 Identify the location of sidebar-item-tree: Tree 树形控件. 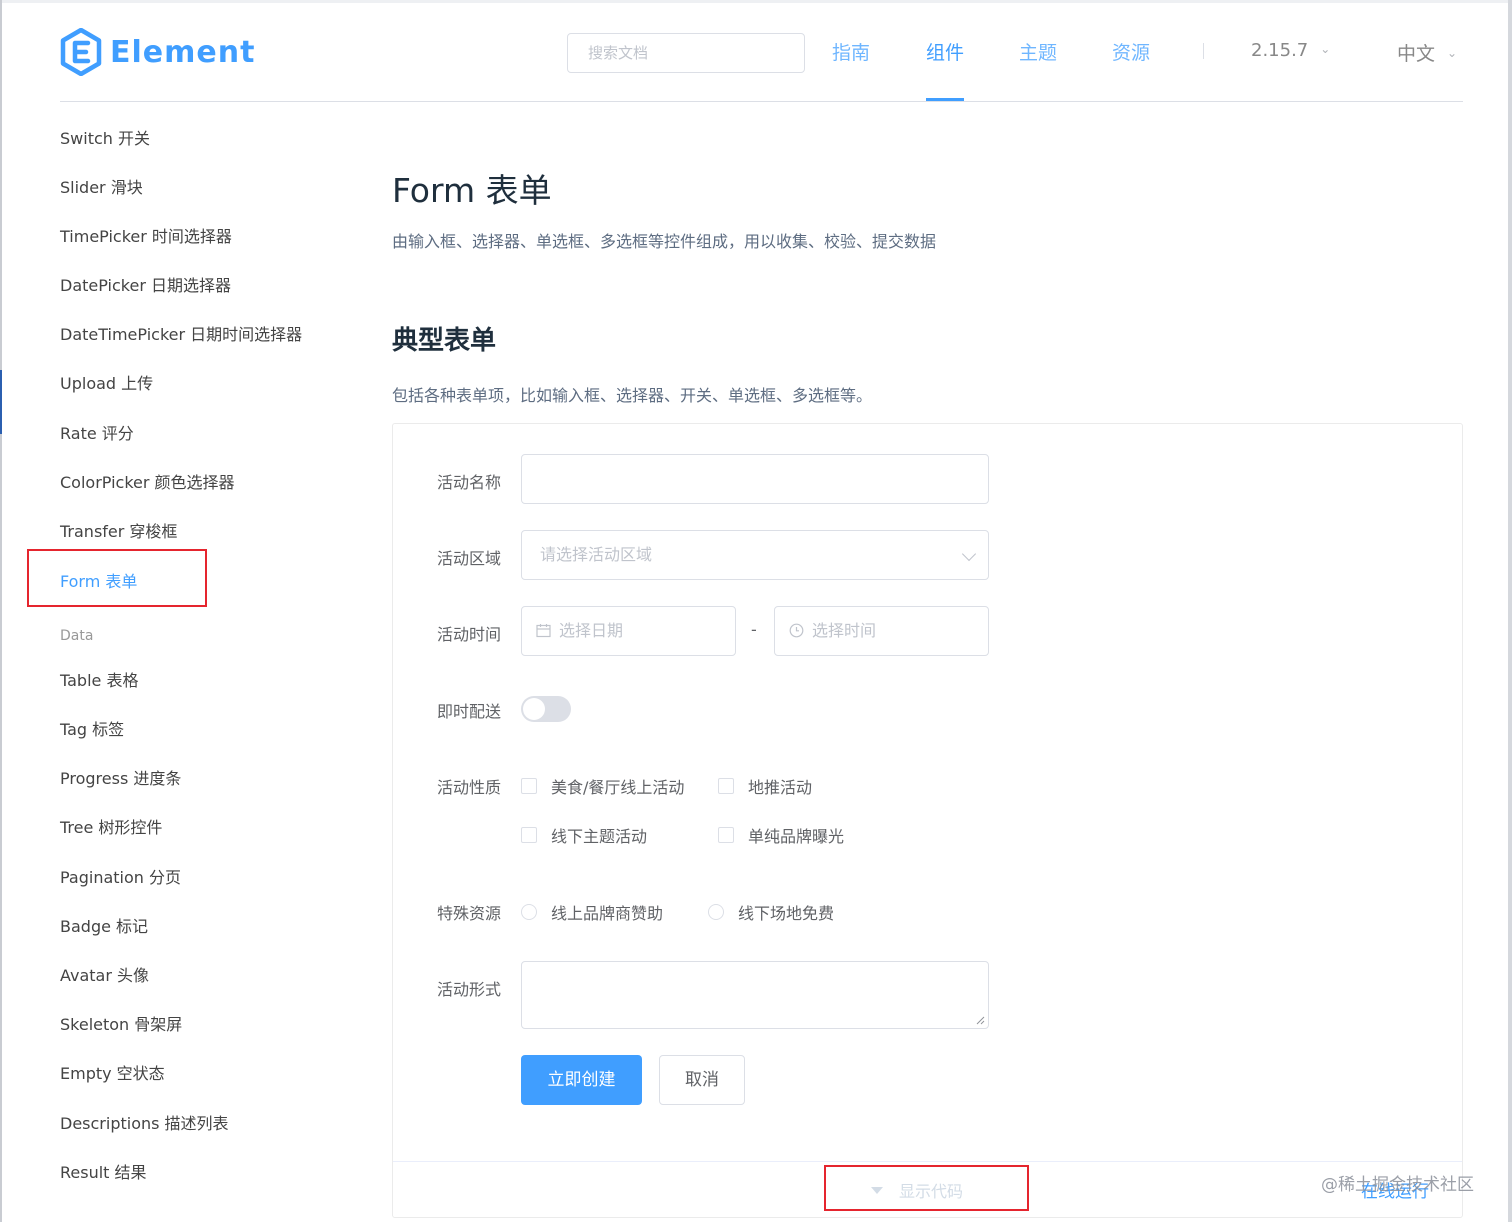
(111, 826).